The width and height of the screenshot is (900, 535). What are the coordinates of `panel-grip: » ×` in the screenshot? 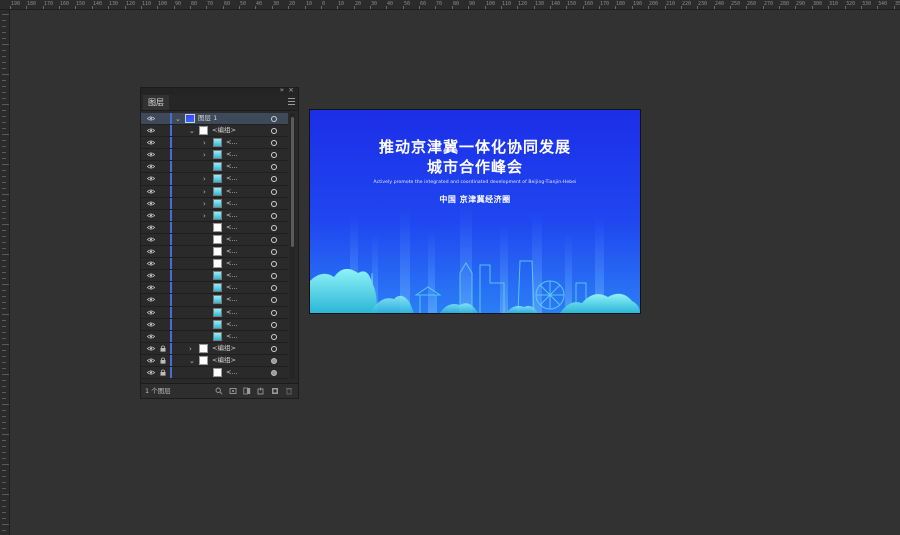 It's located at (219, 90).